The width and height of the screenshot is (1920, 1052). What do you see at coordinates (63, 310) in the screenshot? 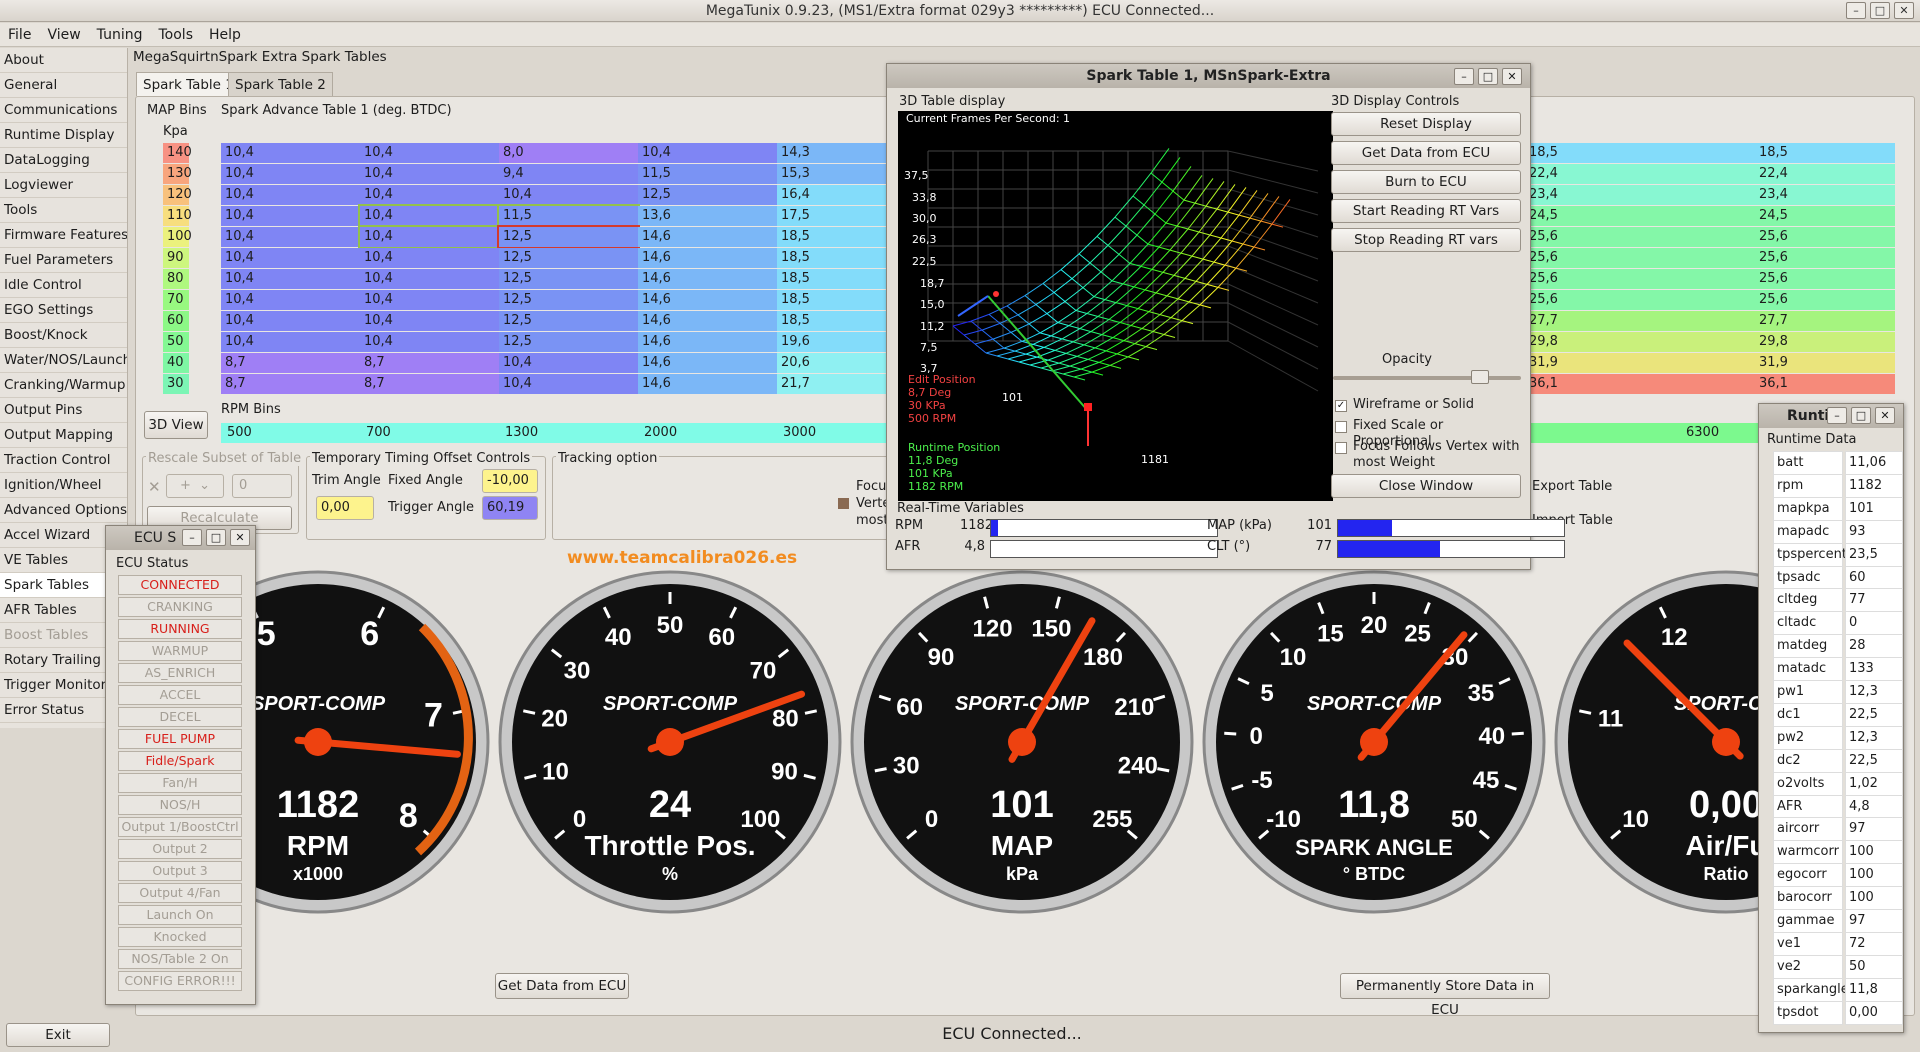
I see `sidebar-item-ego-settings: EGO Settings` at bounding box center [63, 310].